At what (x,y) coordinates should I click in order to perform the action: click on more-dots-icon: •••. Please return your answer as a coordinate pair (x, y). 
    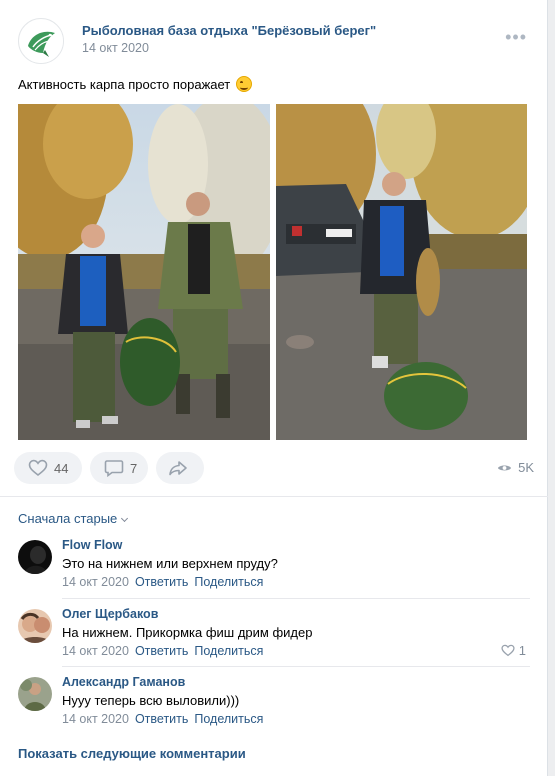
    Looking at the image, I should click on (516, 37).